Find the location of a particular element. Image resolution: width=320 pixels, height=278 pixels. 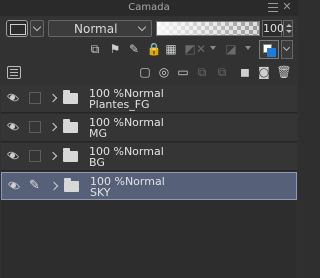

layer-operations-toolbar: ▢ ◎ ▭ ⧉ ⧉ ◼ ◙ 🗑 is located at coordinates (149, 73).